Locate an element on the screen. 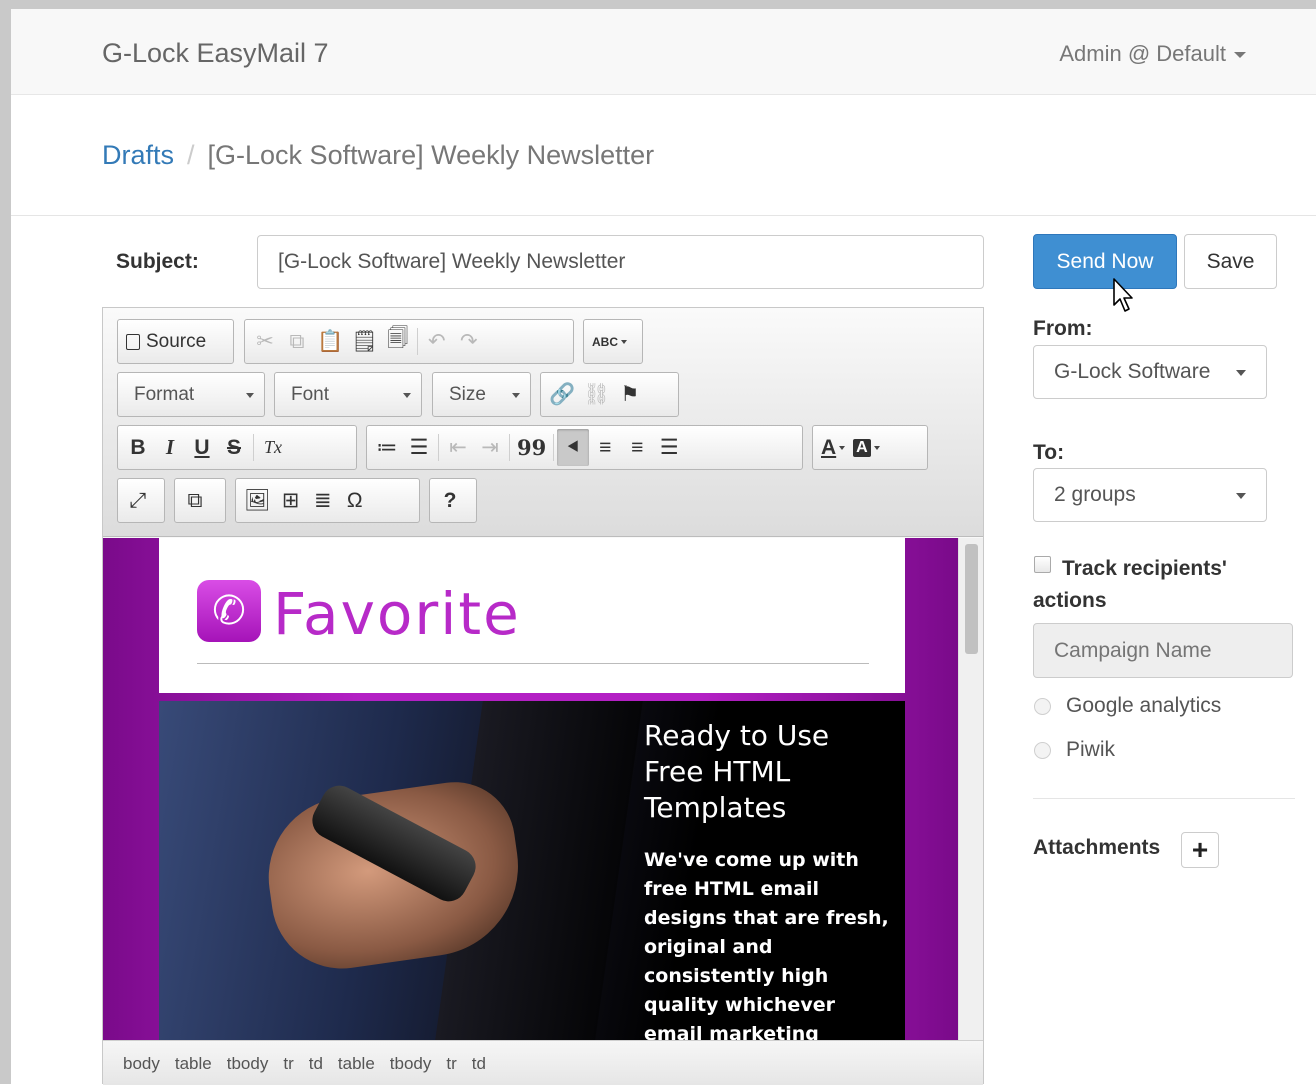  format-dropdown: Format is located at coordinates (191, 394).